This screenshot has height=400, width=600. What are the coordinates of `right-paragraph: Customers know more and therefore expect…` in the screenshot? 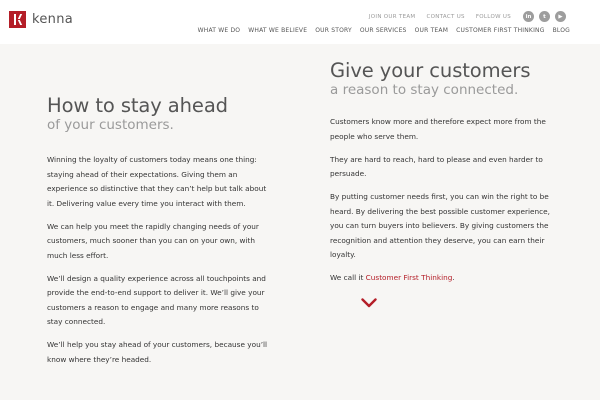 It's located at (438, 129).